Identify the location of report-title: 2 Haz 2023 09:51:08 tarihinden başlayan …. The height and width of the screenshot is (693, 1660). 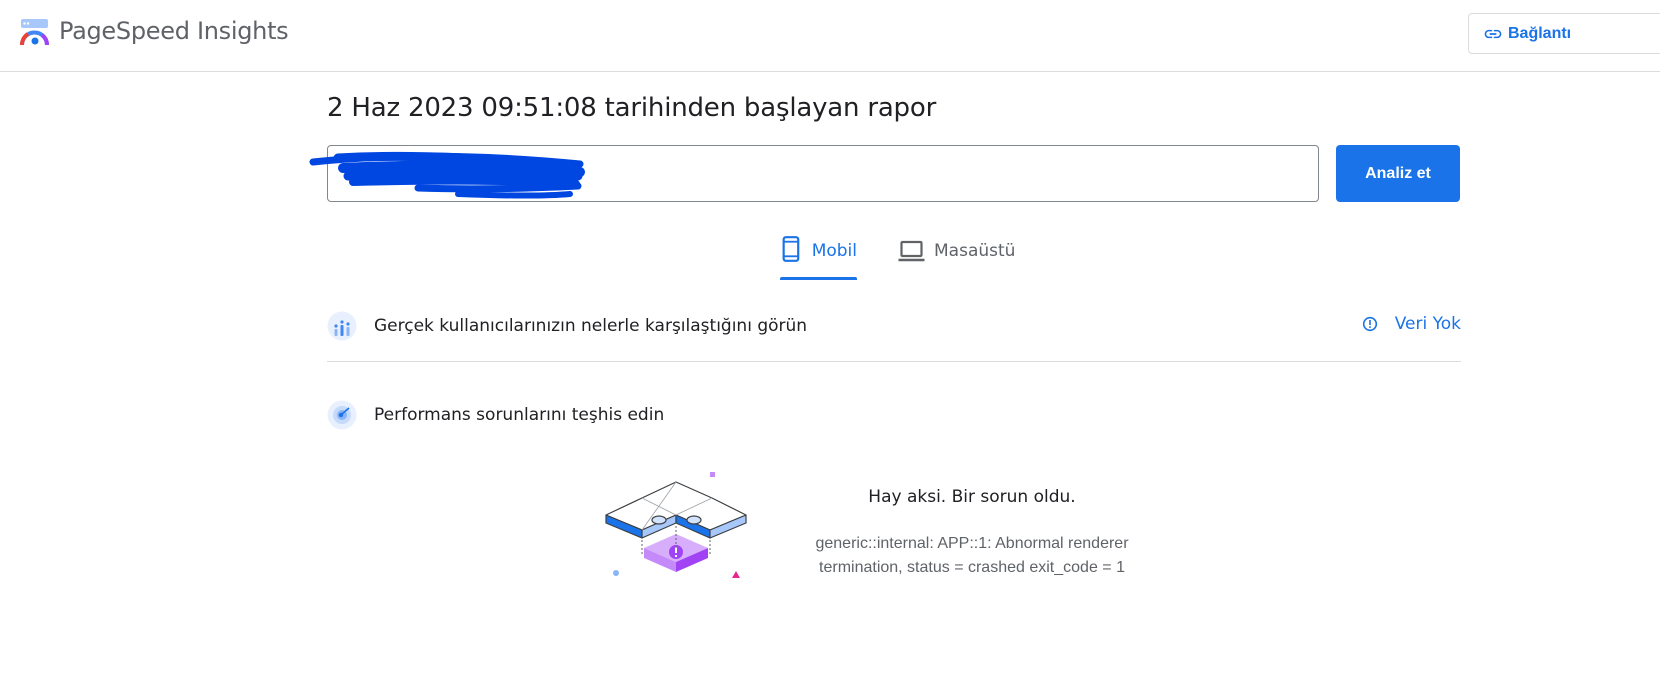
(632, 108).